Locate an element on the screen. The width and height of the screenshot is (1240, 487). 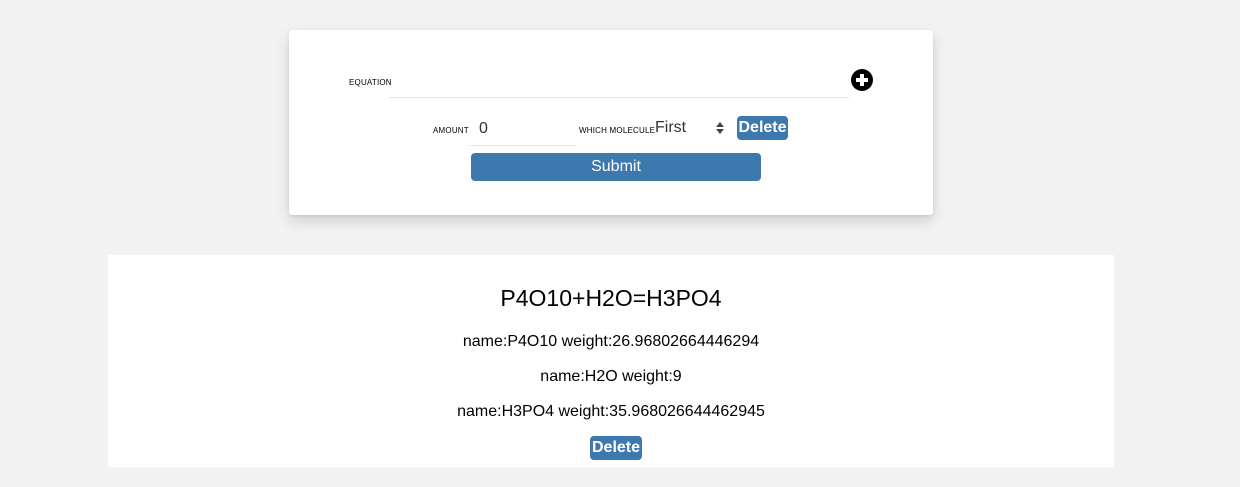
molecule-select-value: First is located at coordinates (671, 127).